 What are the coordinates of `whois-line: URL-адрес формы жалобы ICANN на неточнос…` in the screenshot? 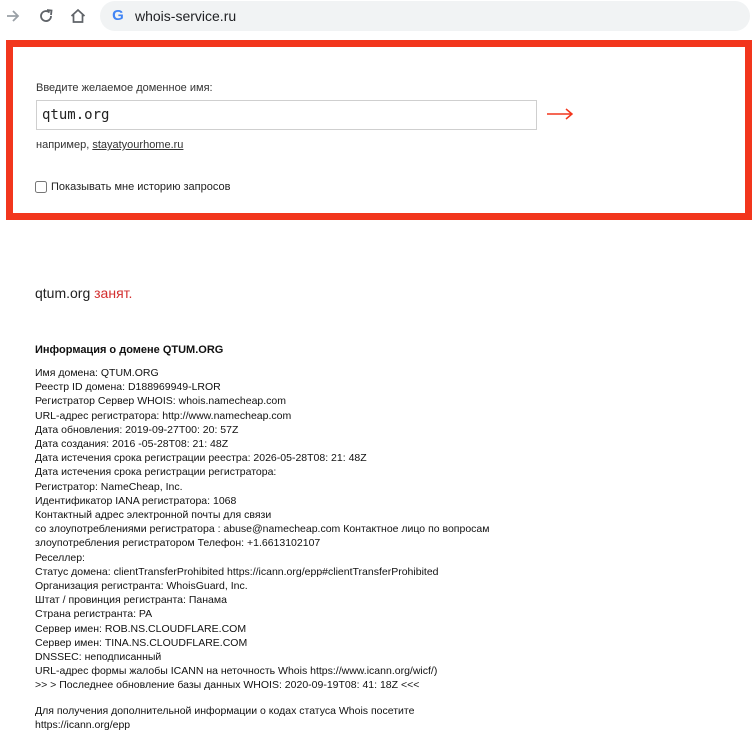 It's located at (236, 671).